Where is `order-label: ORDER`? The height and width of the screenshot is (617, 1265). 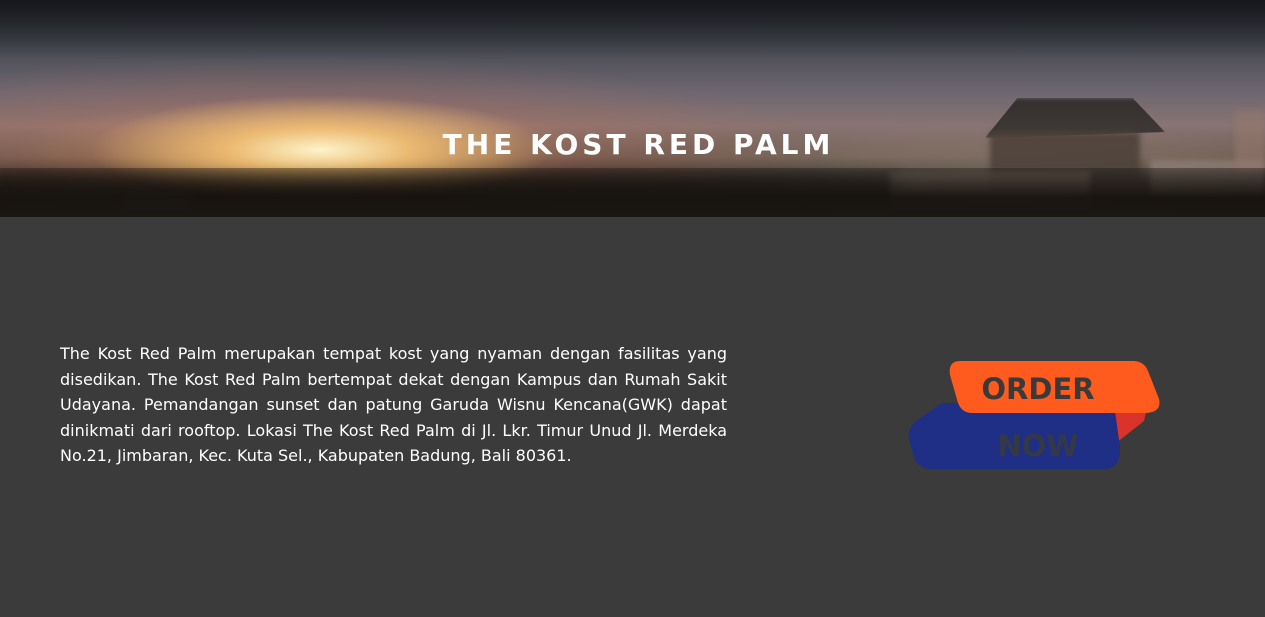 order-label: ORDER is located at coordinates (1037, 389).